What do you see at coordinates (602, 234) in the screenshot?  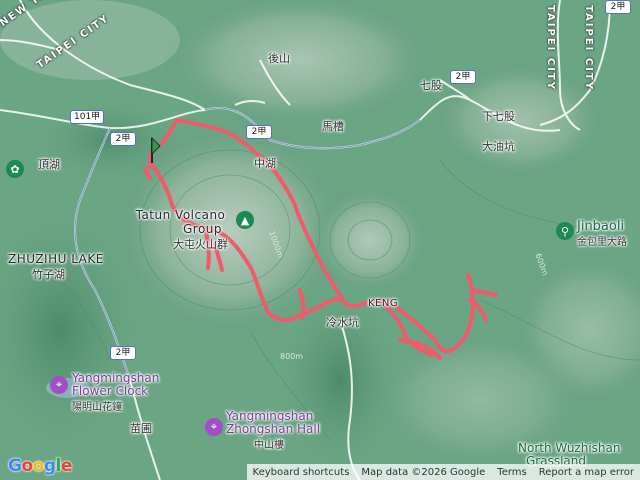 I see `jinbaoli-label: Jinbaoli 金包里大路` at bounding box center [602, 234].